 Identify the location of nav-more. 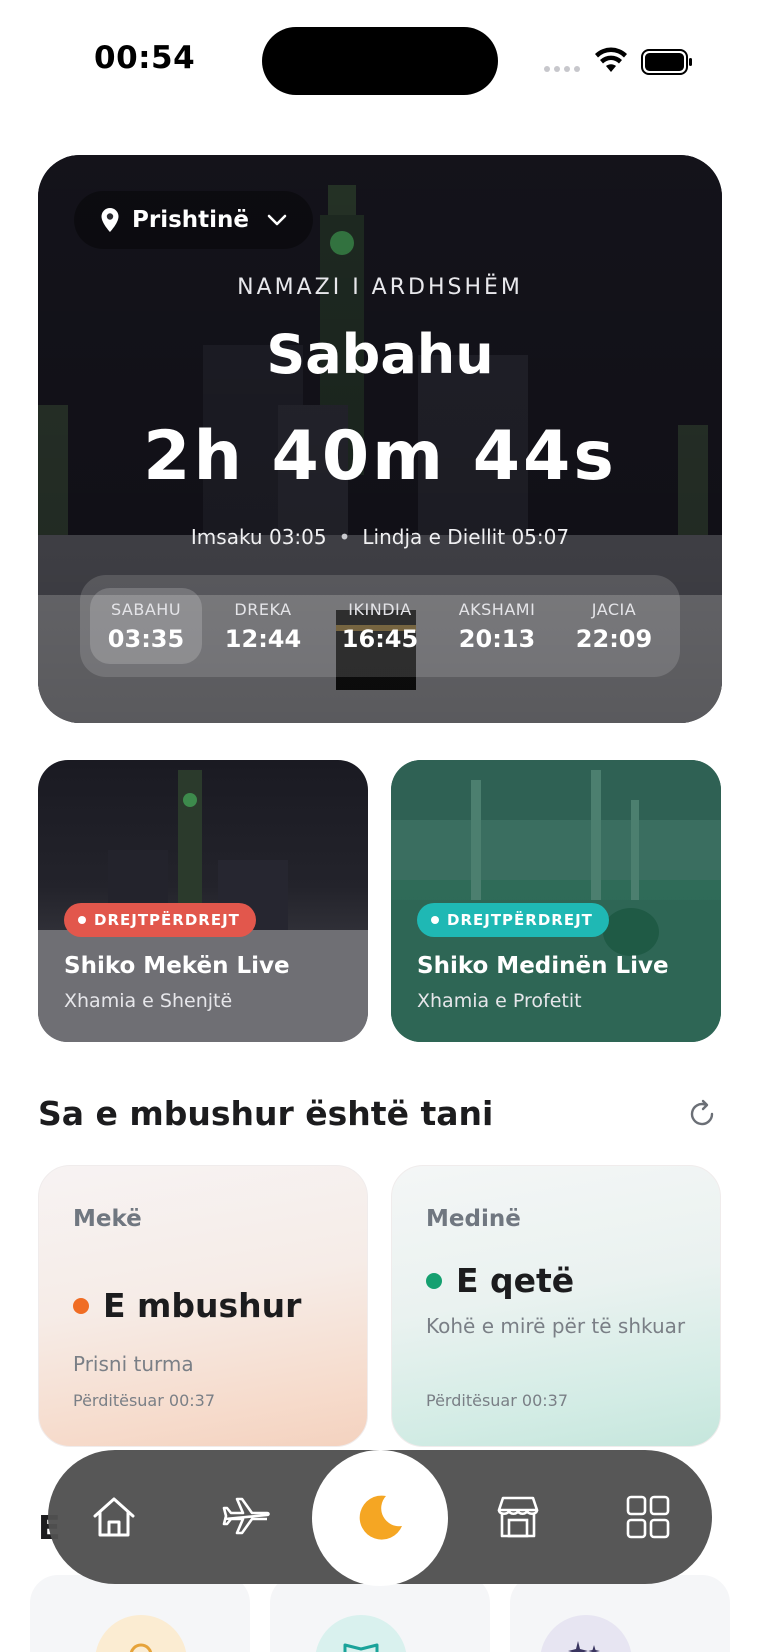
(648, 1517).